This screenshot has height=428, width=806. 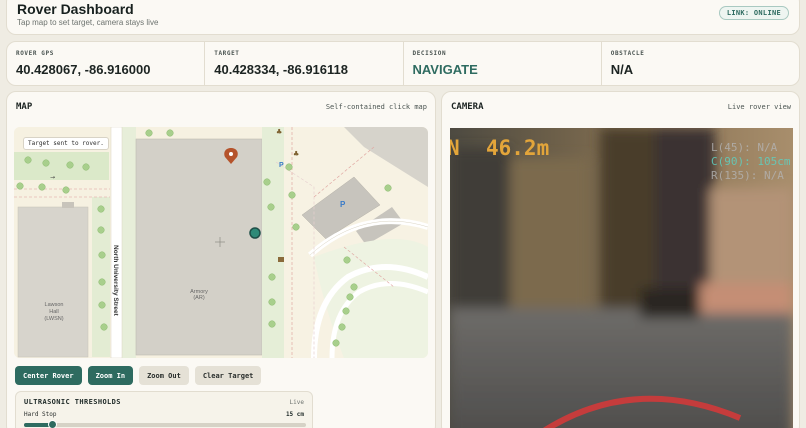 What do you see at coordinates (68, 205) in the screenshot?
I see `building-annex` at bounding box center [68, 205].